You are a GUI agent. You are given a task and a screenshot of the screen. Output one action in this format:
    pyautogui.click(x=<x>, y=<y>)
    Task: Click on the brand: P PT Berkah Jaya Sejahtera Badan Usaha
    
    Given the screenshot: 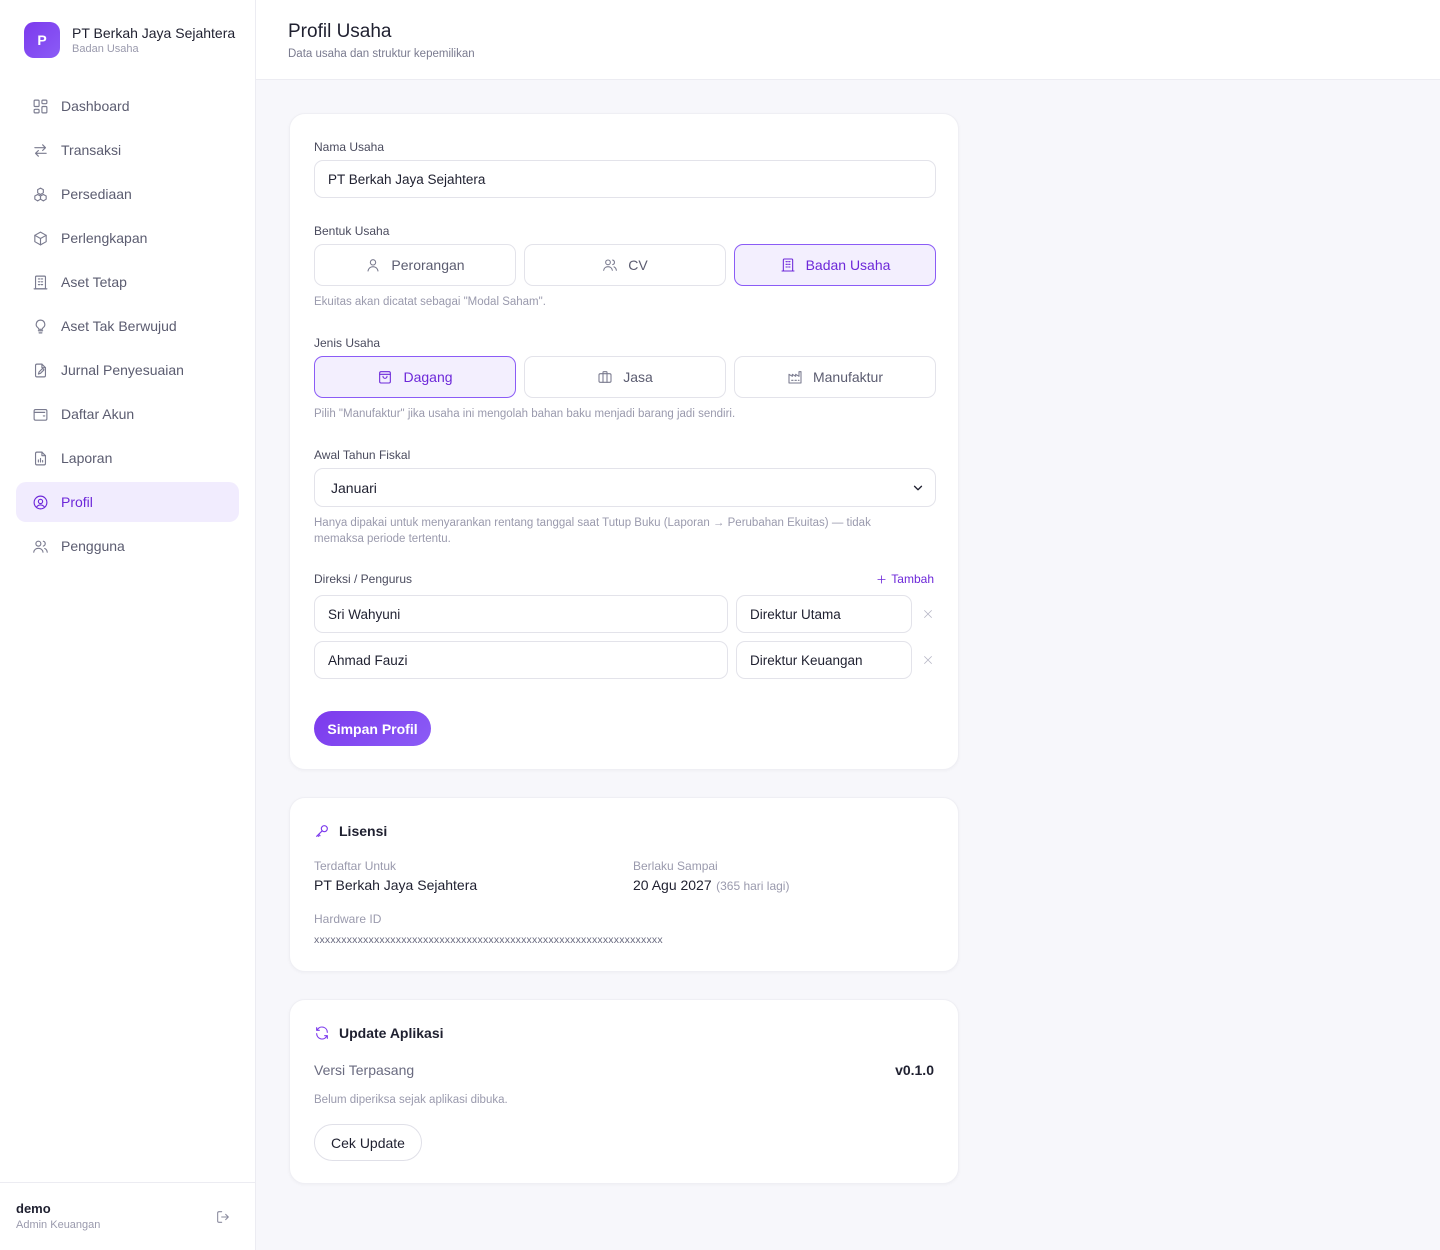 What is the action you would take?
    pyautogui.click(x=129, y=40)
    